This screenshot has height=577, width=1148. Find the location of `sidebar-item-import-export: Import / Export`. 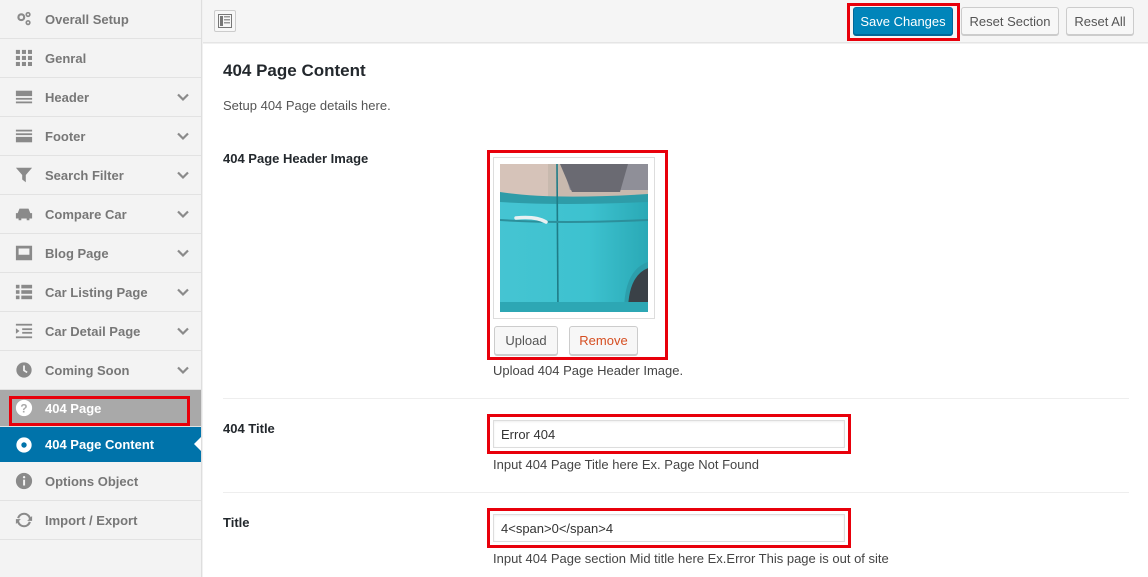

sidebar-item-import-export: Import / Export is located at coordinates (100, 520).